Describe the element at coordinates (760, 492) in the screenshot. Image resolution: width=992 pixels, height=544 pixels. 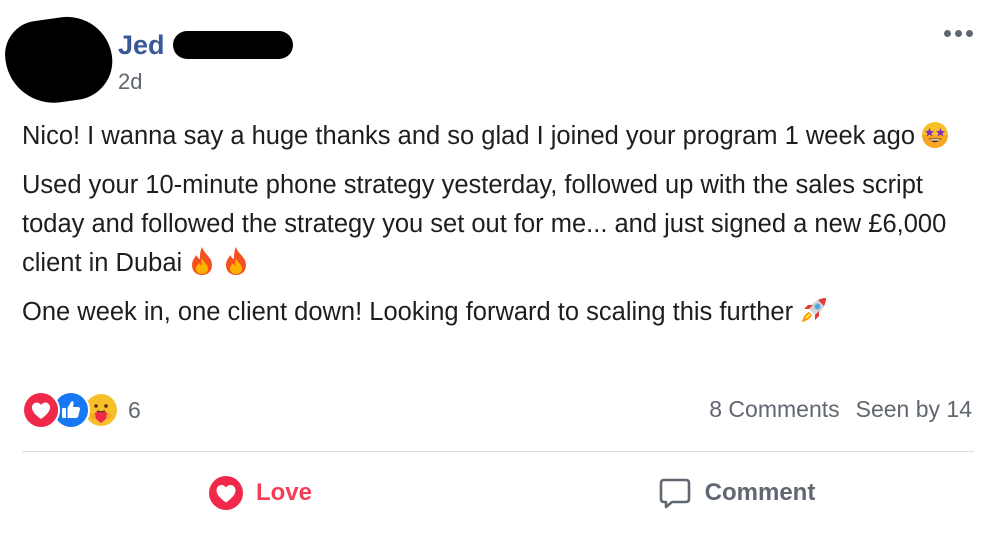
I see `comment-button-label: Comment` at that location.